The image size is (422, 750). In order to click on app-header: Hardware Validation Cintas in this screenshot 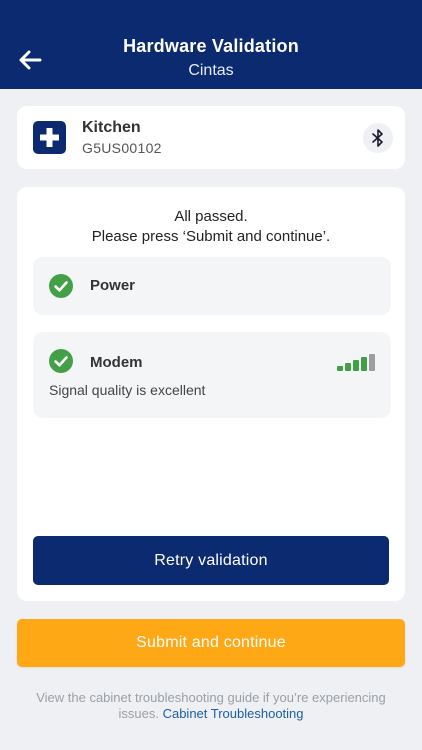, I will do `click(211, 44)`.